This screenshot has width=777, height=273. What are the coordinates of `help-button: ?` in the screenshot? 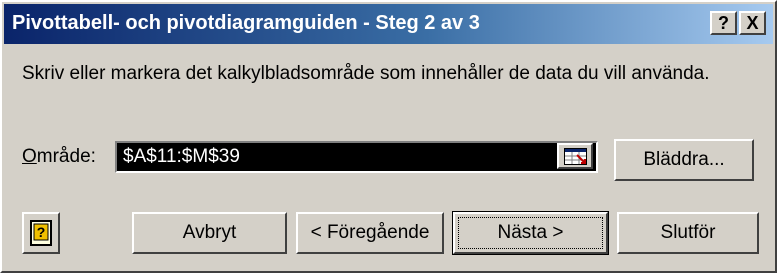 It's located at (723, 23).